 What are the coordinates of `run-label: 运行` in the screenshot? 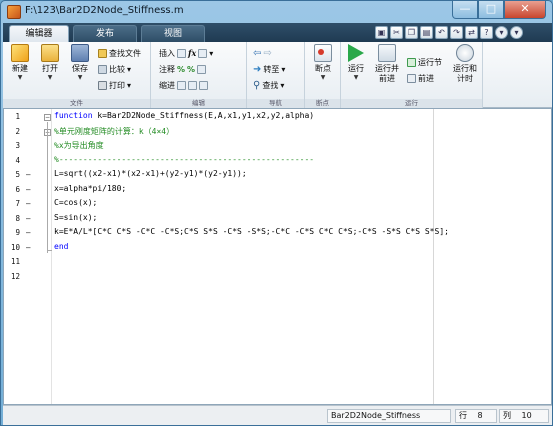 It's located at (356, 68).